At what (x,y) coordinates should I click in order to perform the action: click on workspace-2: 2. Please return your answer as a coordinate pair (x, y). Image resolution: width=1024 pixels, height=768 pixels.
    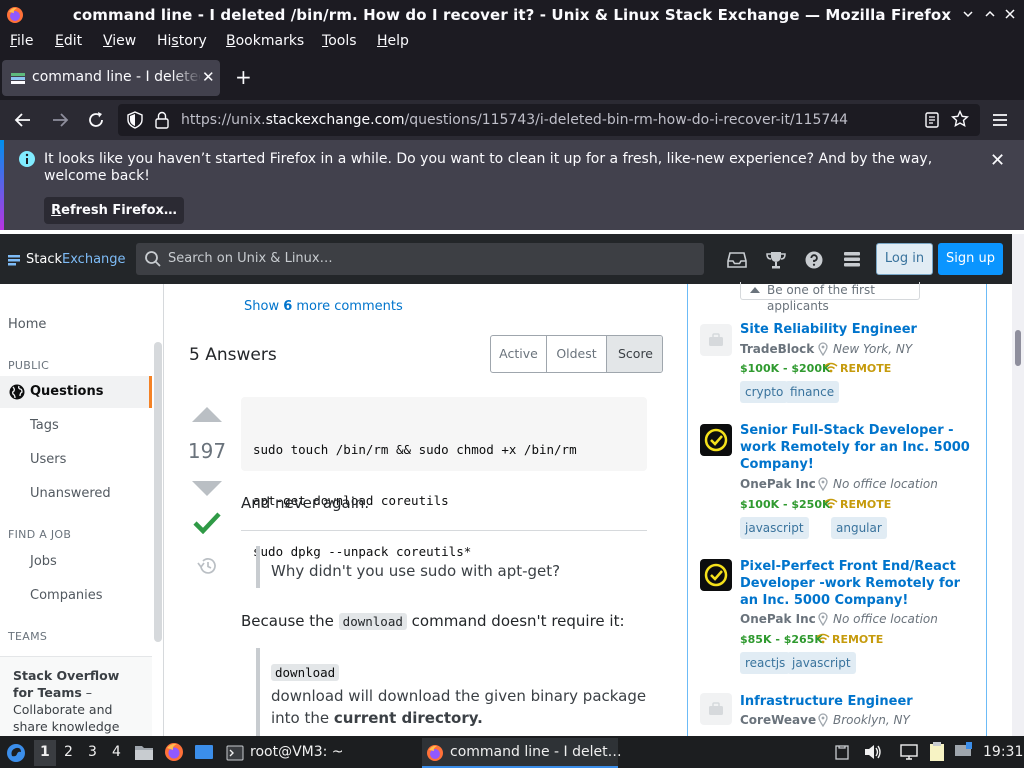
    Looking at the image, I should click on (68, 752).